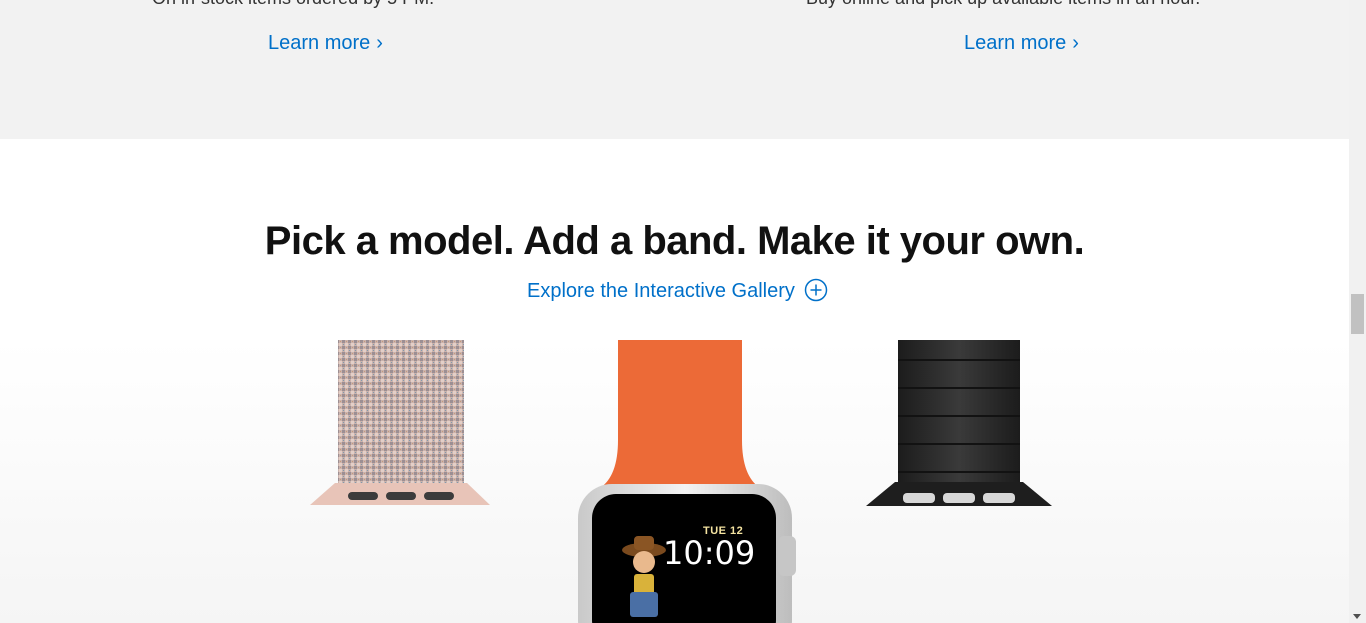 The height and width of the screenshot is (623, 1366). I want to click on learn-more-pickup-link: Learn more ›, so click(1021, 43).